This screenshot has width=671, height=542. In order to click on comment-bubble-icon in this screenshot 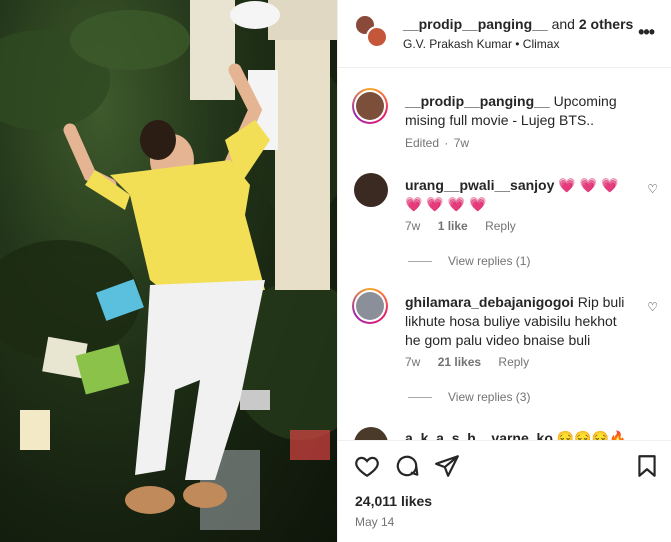, I will do `click(407, 466)`.